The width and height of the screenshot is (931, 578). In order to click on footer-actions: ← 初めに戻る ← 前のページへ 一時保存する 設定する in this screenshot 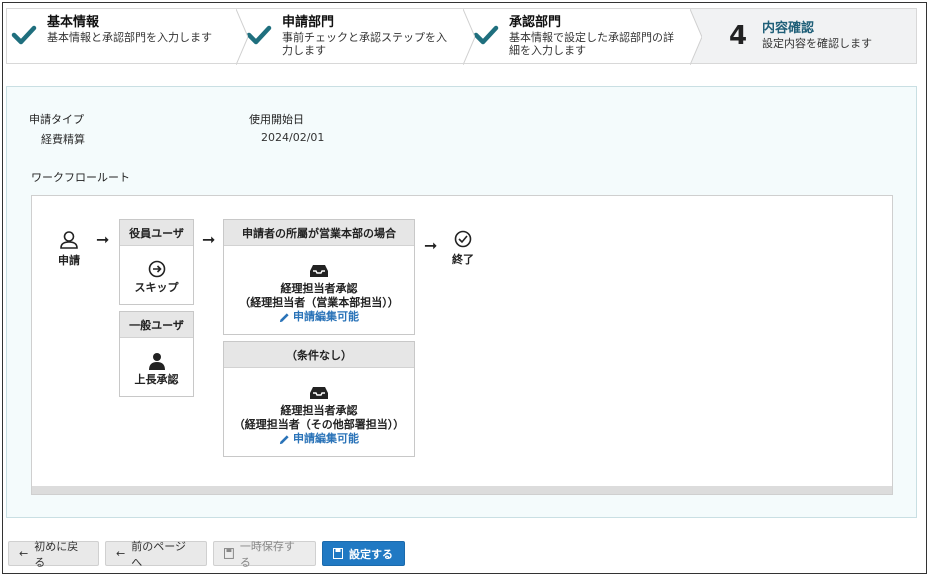, I will do `click(206, 554)`.